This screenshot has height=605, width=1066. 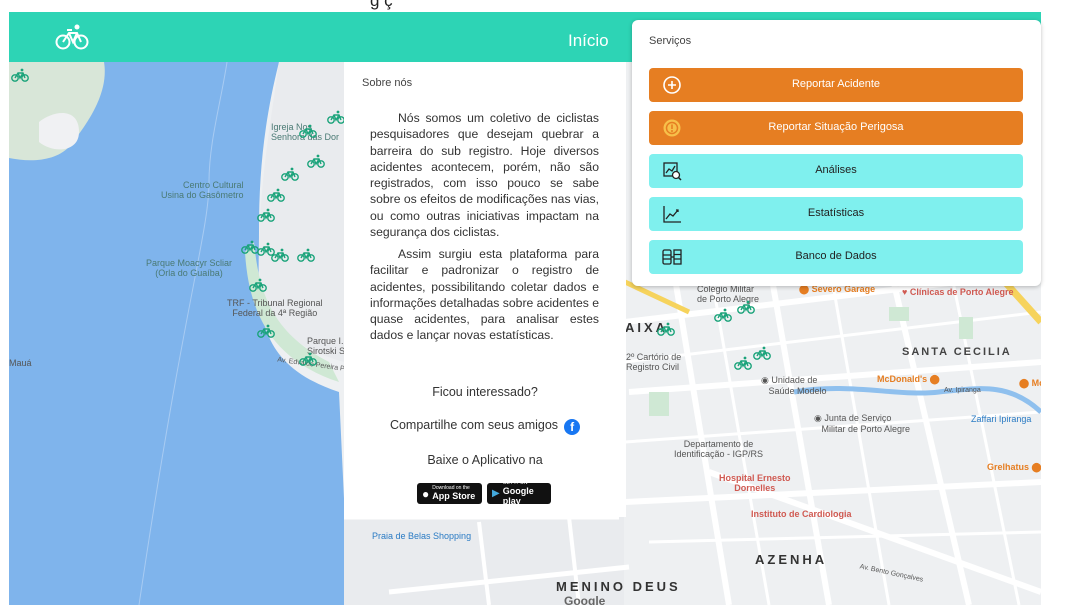 I want to click on share-text: Compartilhe com seus amigos, so click(x=474, y=425).